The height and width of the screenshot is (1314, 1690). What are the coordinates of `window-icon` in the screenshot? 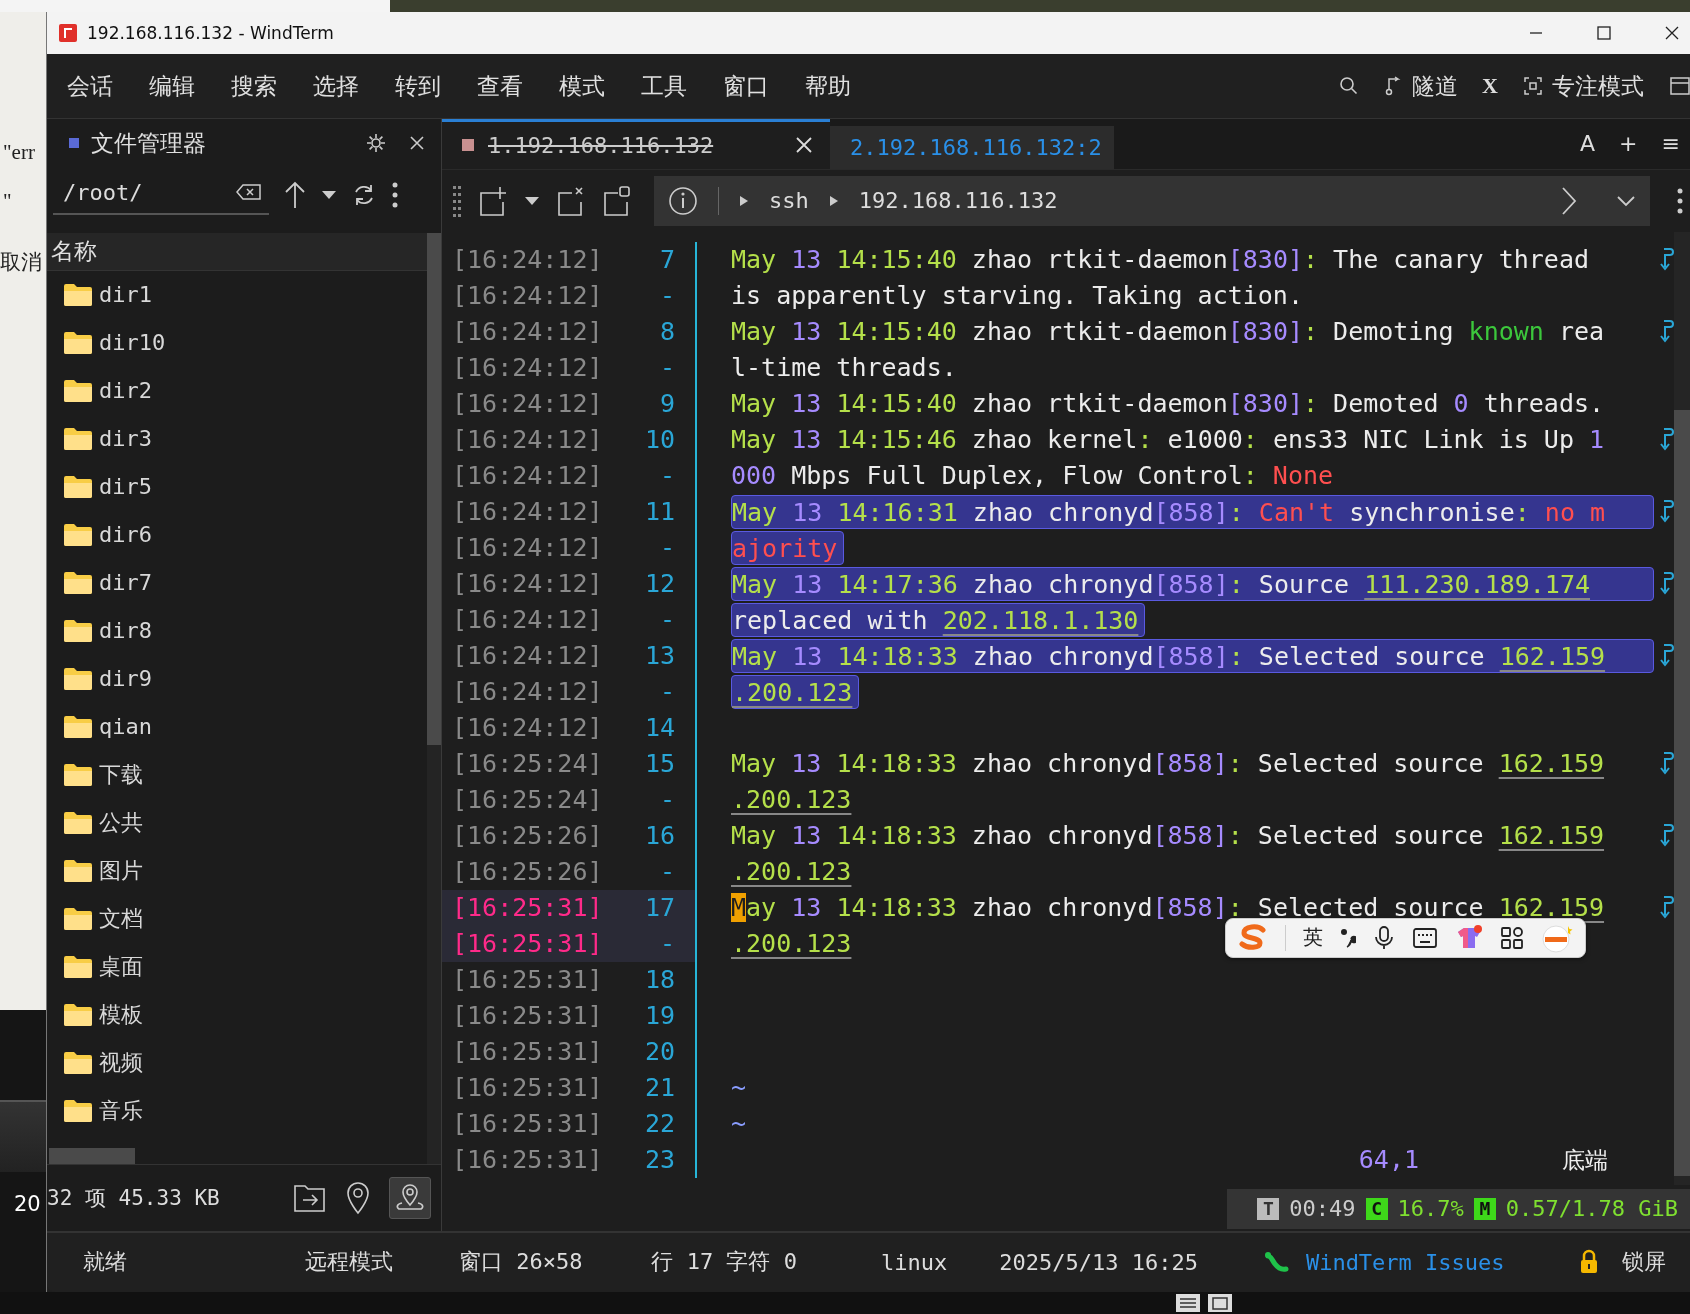 It's located at (1220, 1303).